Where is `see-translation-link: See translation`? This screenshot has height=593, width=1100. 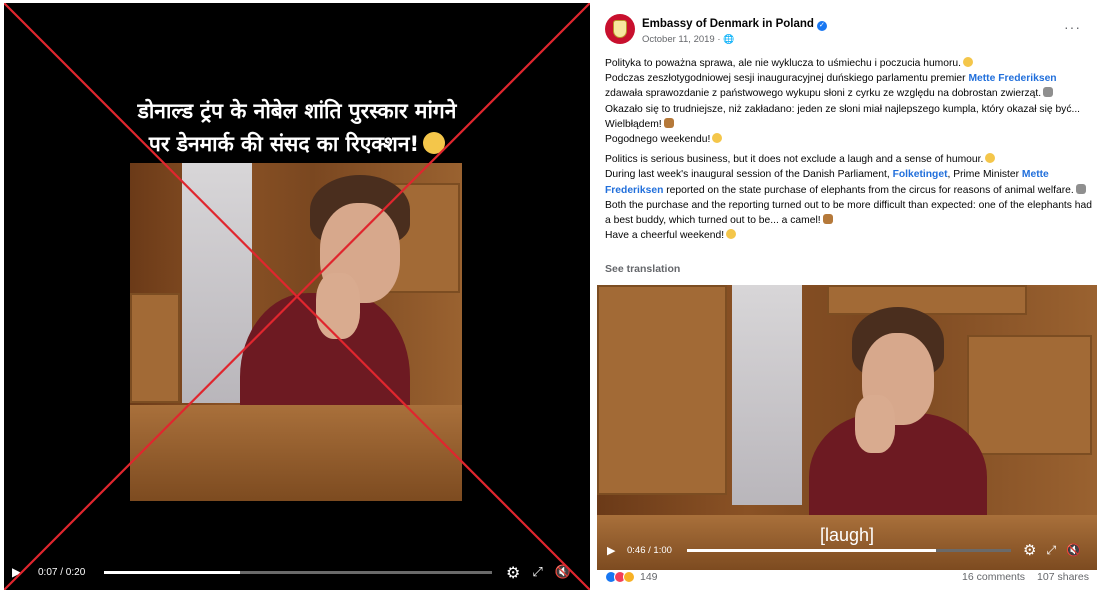 see-translation-link: See translation is located at coordinates (642, 269).